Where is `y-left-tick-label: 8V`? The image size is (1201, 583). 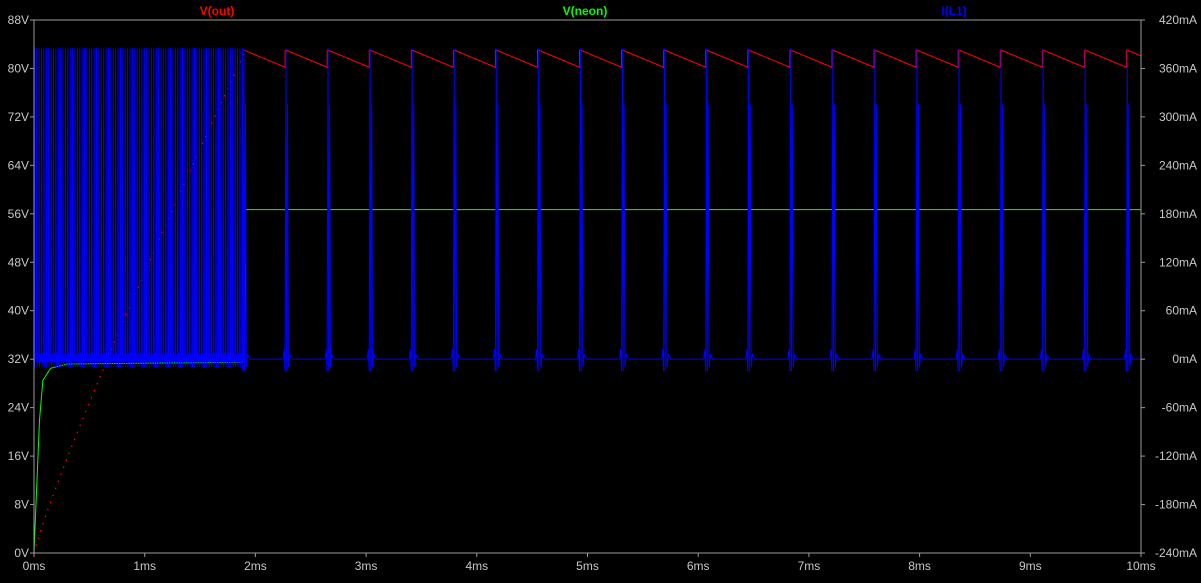 y-left-tick-label: 8V is located at coordinates (21, 505).